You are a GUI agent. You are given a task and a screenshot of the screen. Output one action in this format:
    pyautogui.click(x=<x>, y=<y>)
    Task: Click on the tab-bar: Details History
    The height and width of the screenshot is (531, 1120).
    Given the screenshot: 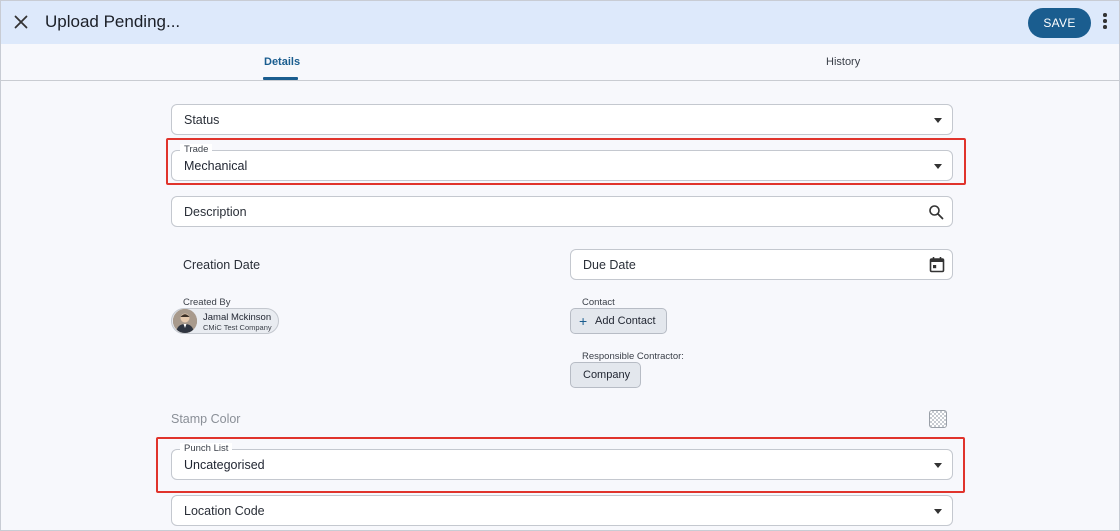 What is the action you would take?
    pyautogui.click(x=560, y=62)
    